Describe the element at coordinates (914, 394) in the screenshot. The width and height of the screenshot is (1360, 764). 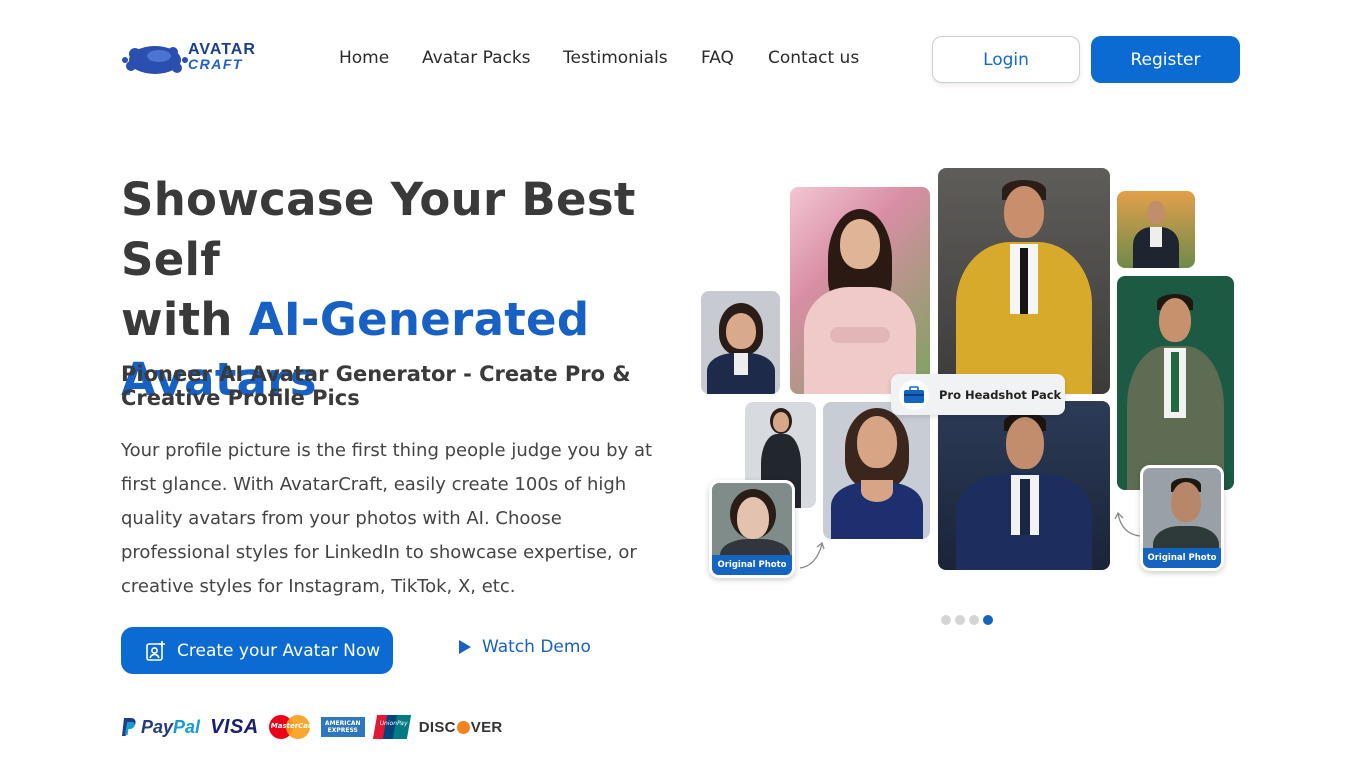
I see `briefcase-icon` at that location.